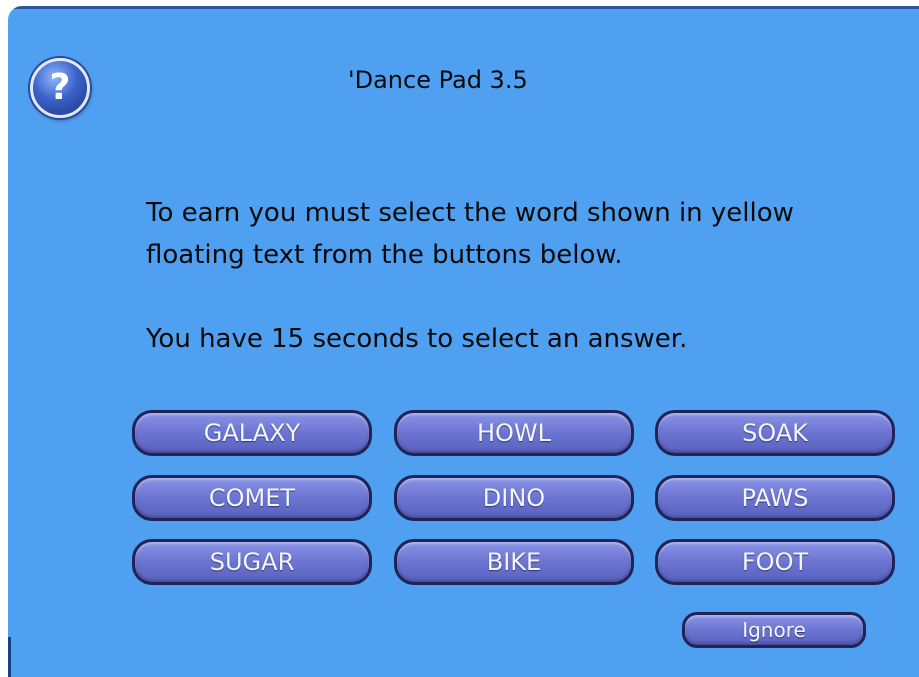 The width and height of the screenshot is (919, 677). Describe the element at coordinates (514, 498) in the screenshot. I see `answer-button-dino: DINO` at that location.